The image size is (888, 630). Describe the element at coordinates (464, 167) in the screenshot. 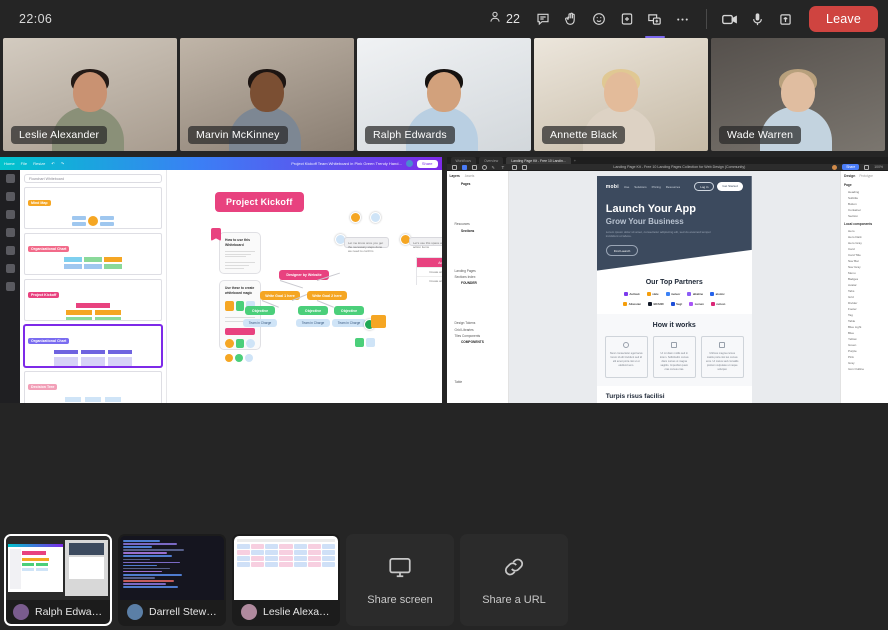

I see `move-tool-icon` at that location.